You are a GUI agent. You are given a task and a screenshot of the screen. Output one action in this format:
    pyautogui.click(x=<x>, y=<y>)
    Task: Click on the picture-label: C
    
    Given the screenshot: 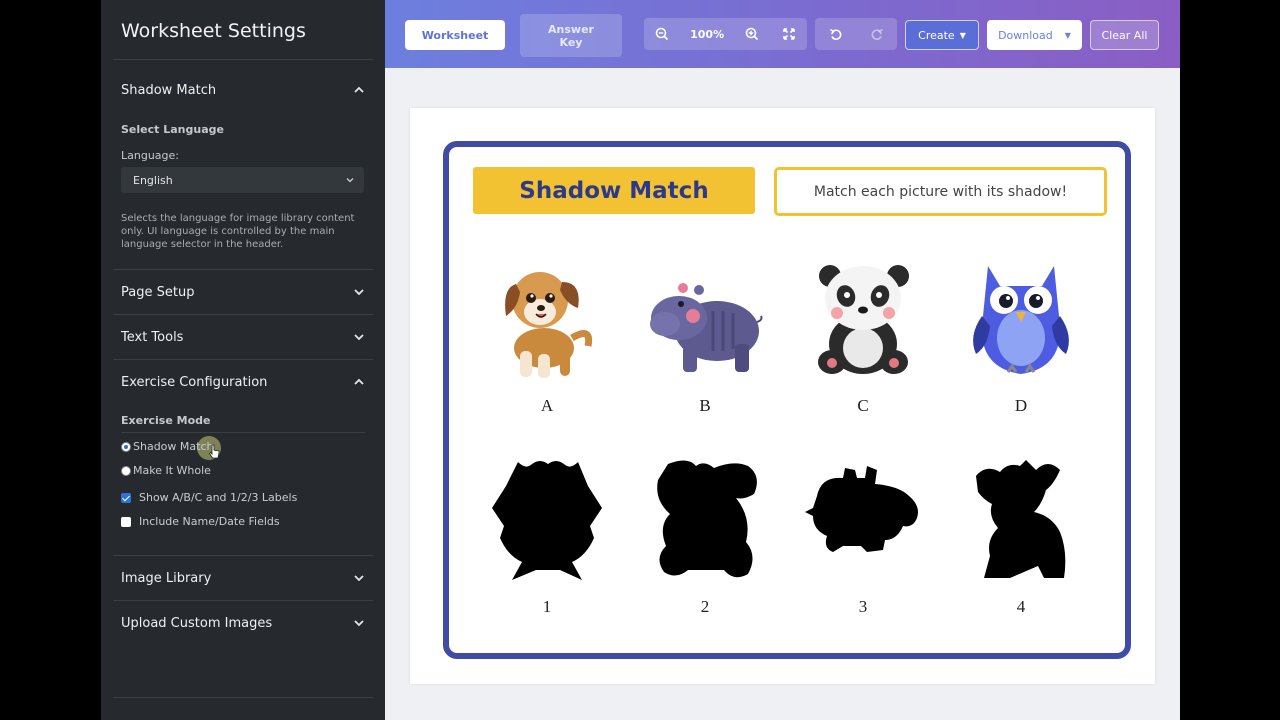 What is the action you would take?
    pyautogui.click(x=863, y=405)
    